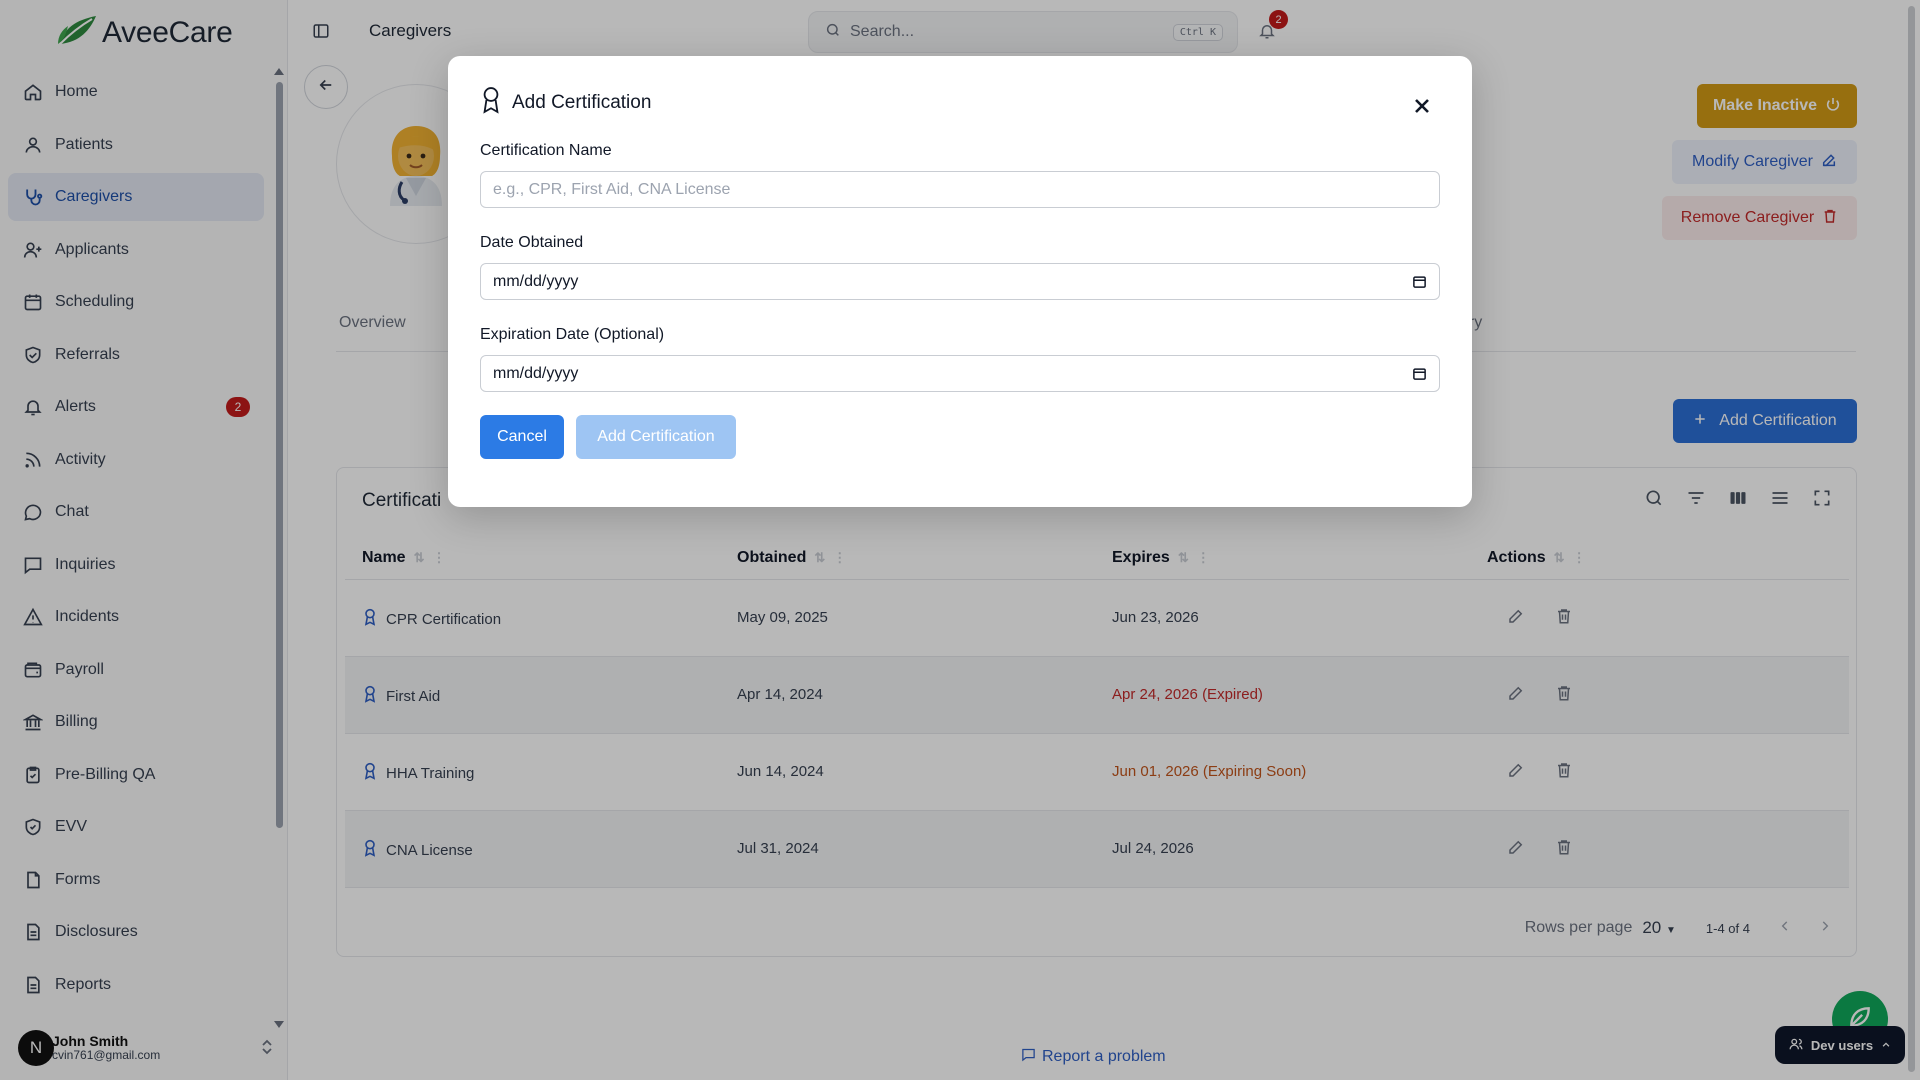 This screenshot has height=1080, width=1920. Describe the element at coordinates (572, 334) in the screenshot. I see `expiration-date-label: Expiration Date (Optional)` at that location.